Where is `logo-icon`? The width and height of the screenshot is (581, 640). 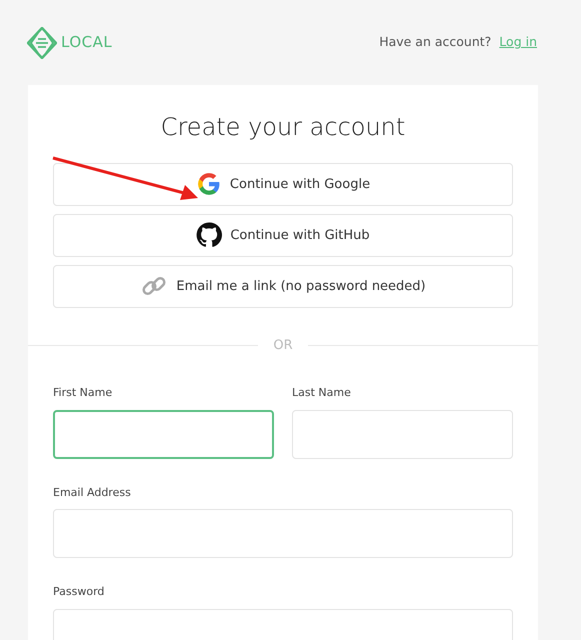 logo-icon is located at coordinates (42, 42).